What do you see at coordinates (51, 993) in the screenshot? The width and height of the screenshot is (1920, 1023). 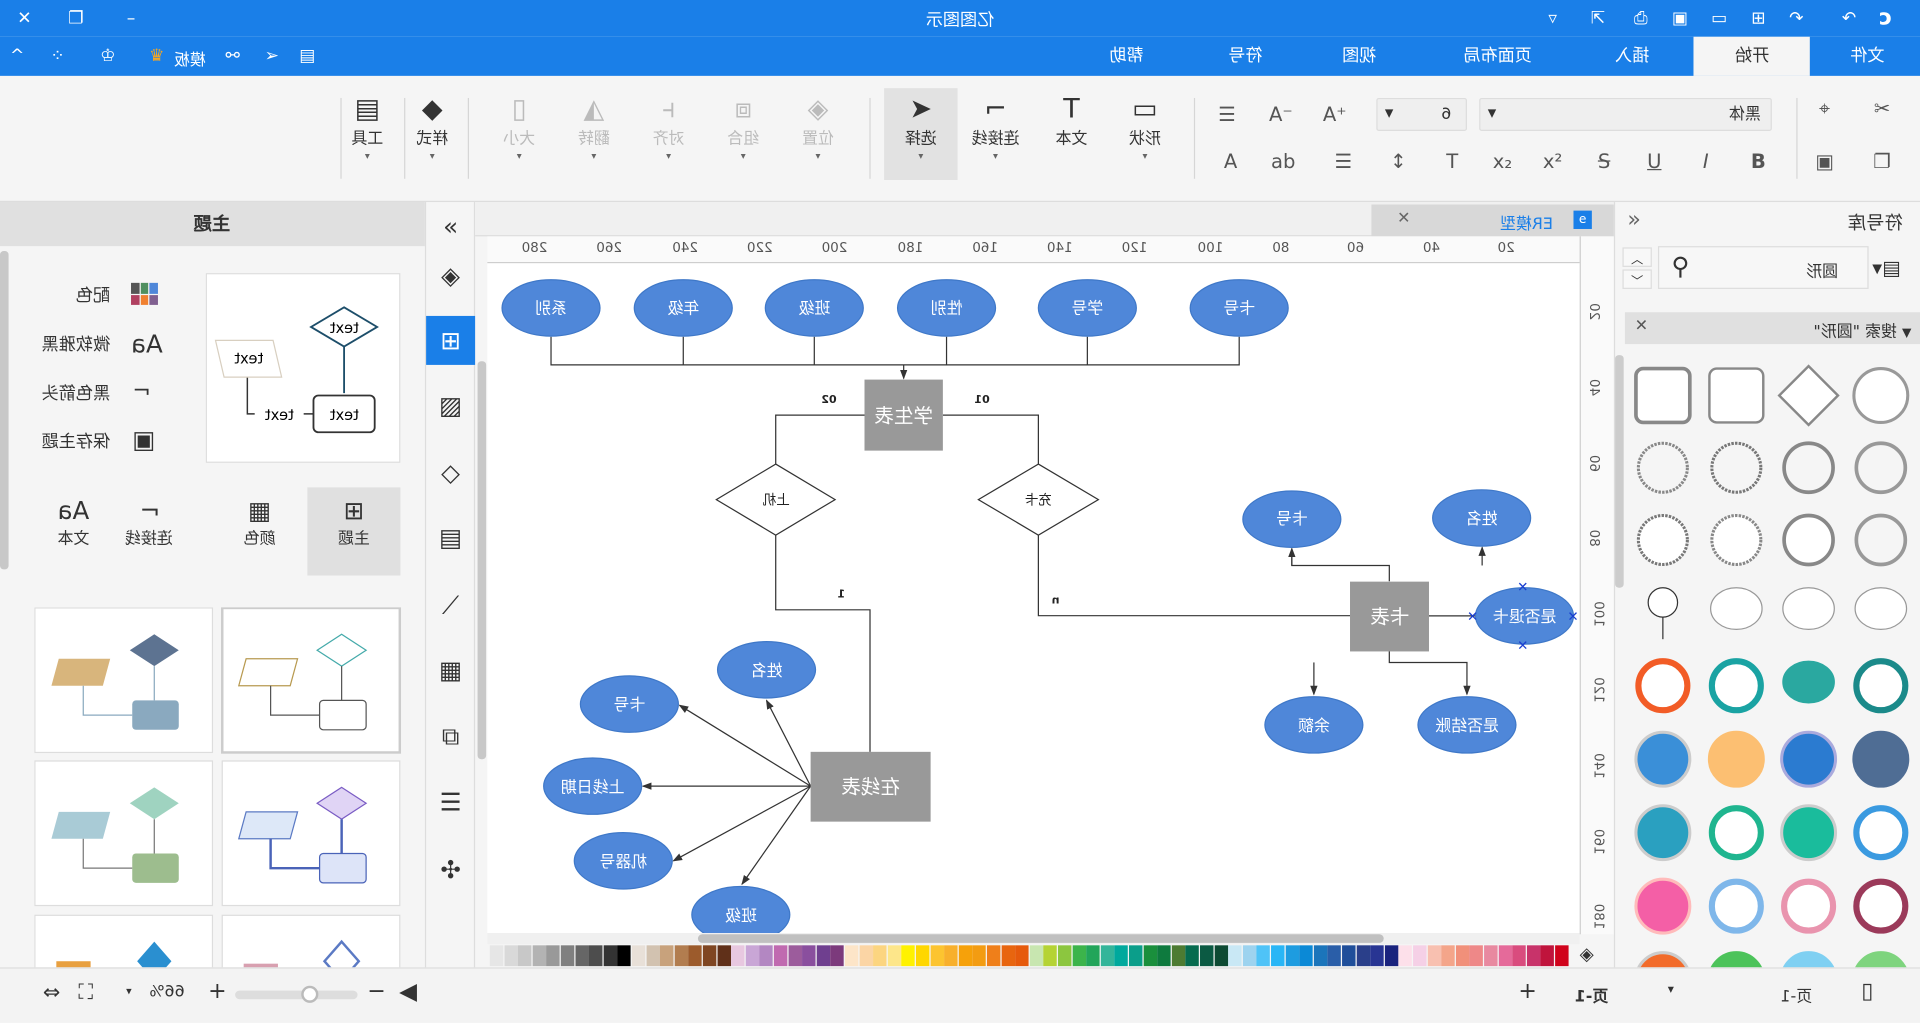 I see `fit-page-icon: ⇔` at bounding box center [51, 993].